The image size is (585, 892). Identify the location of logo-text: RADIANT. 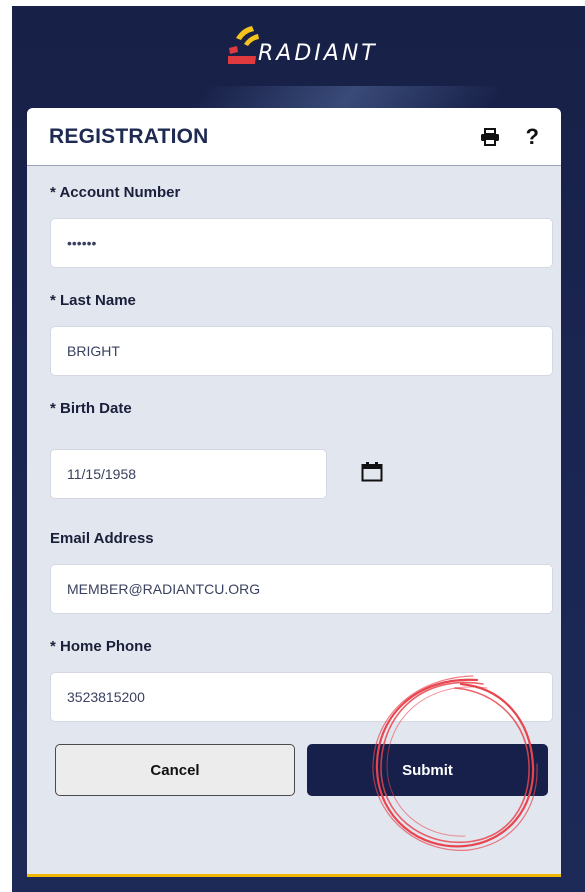
(318, 53).